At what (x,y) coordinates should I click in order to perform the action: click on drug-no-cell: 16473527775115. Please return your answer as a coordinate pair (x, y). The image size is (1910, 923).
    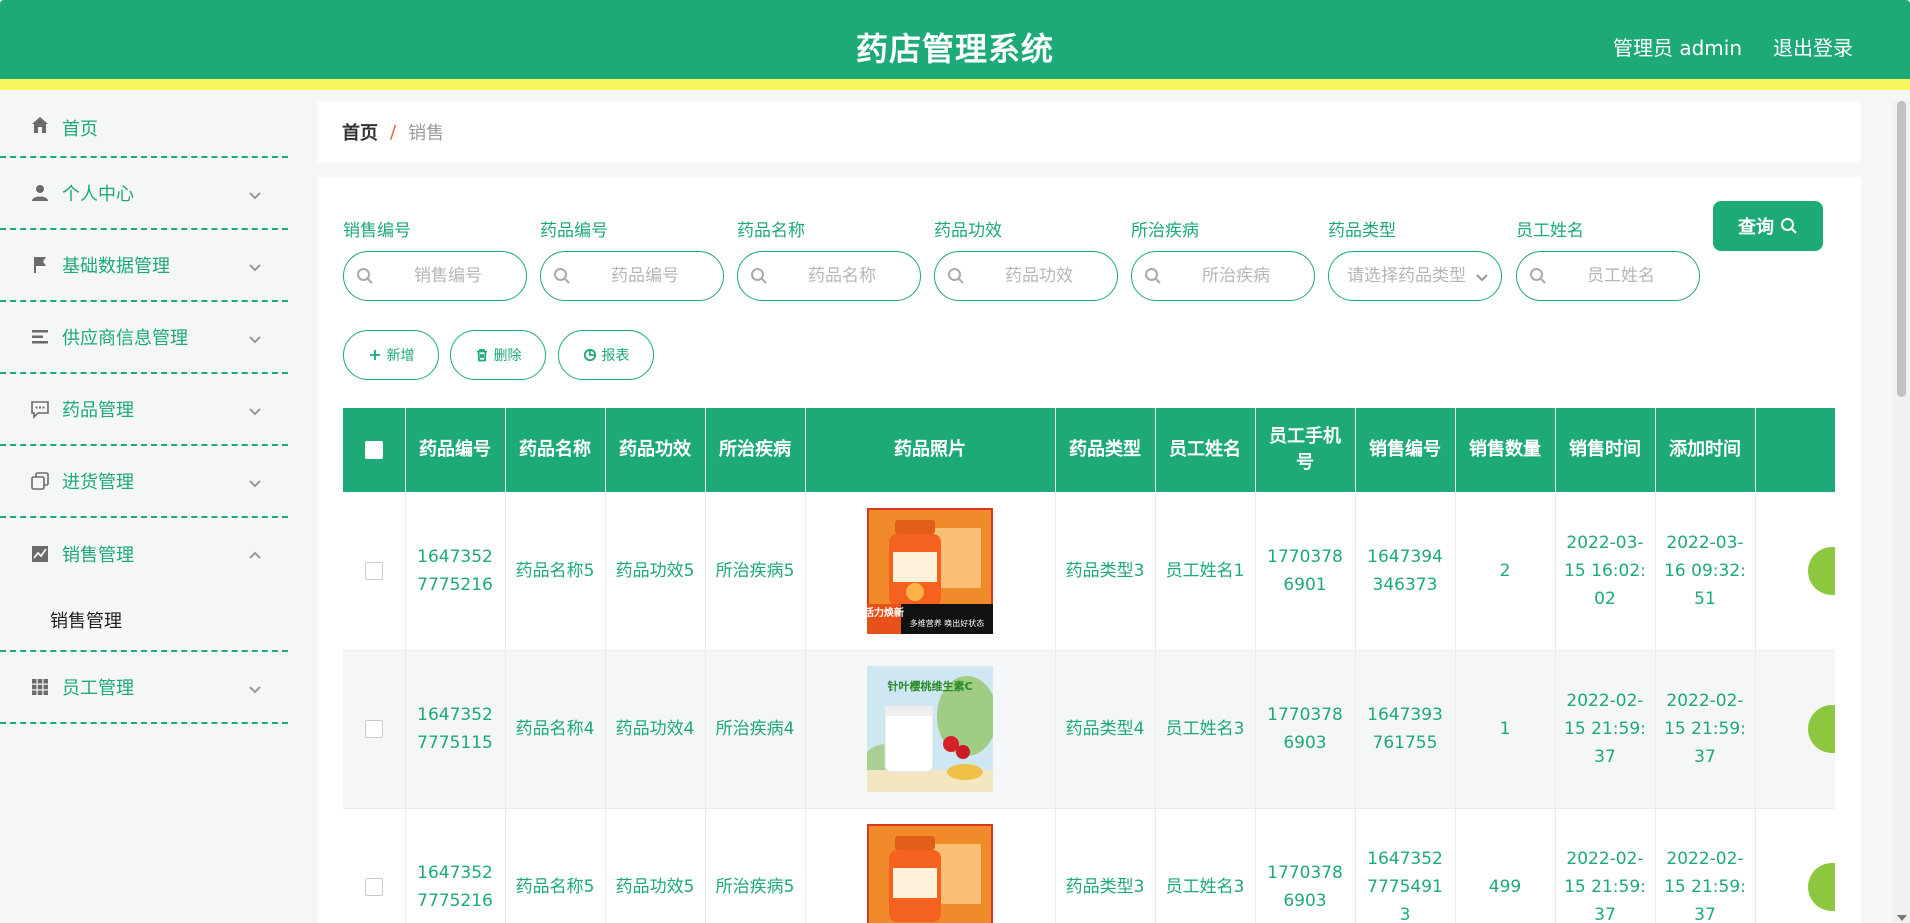
    Looking at the image, I should click on (455, 729).